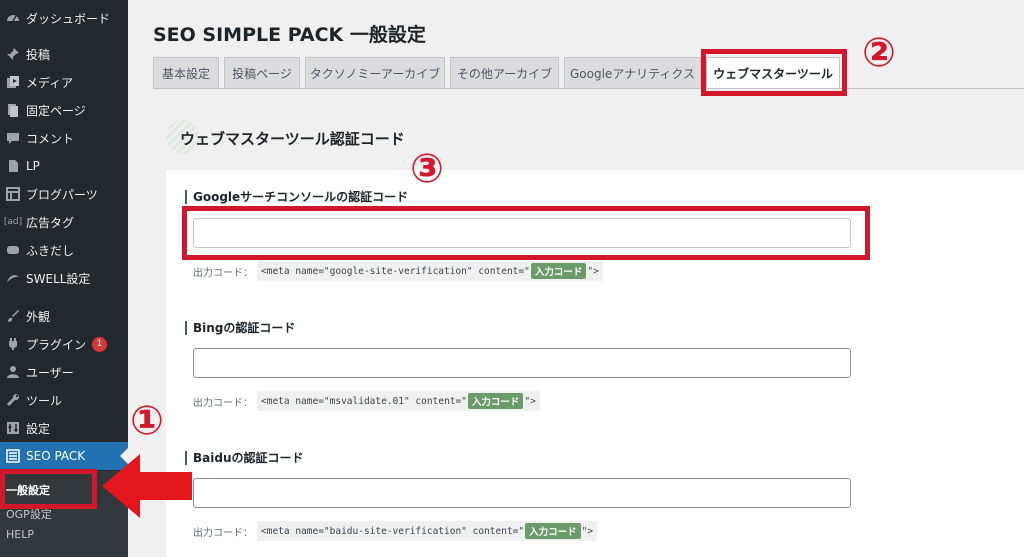 The image size is (1024, 557). Describe the element at coordinates (64, 428) in the screenshot. I see `sidebar-item-settings: 設定` at that location.